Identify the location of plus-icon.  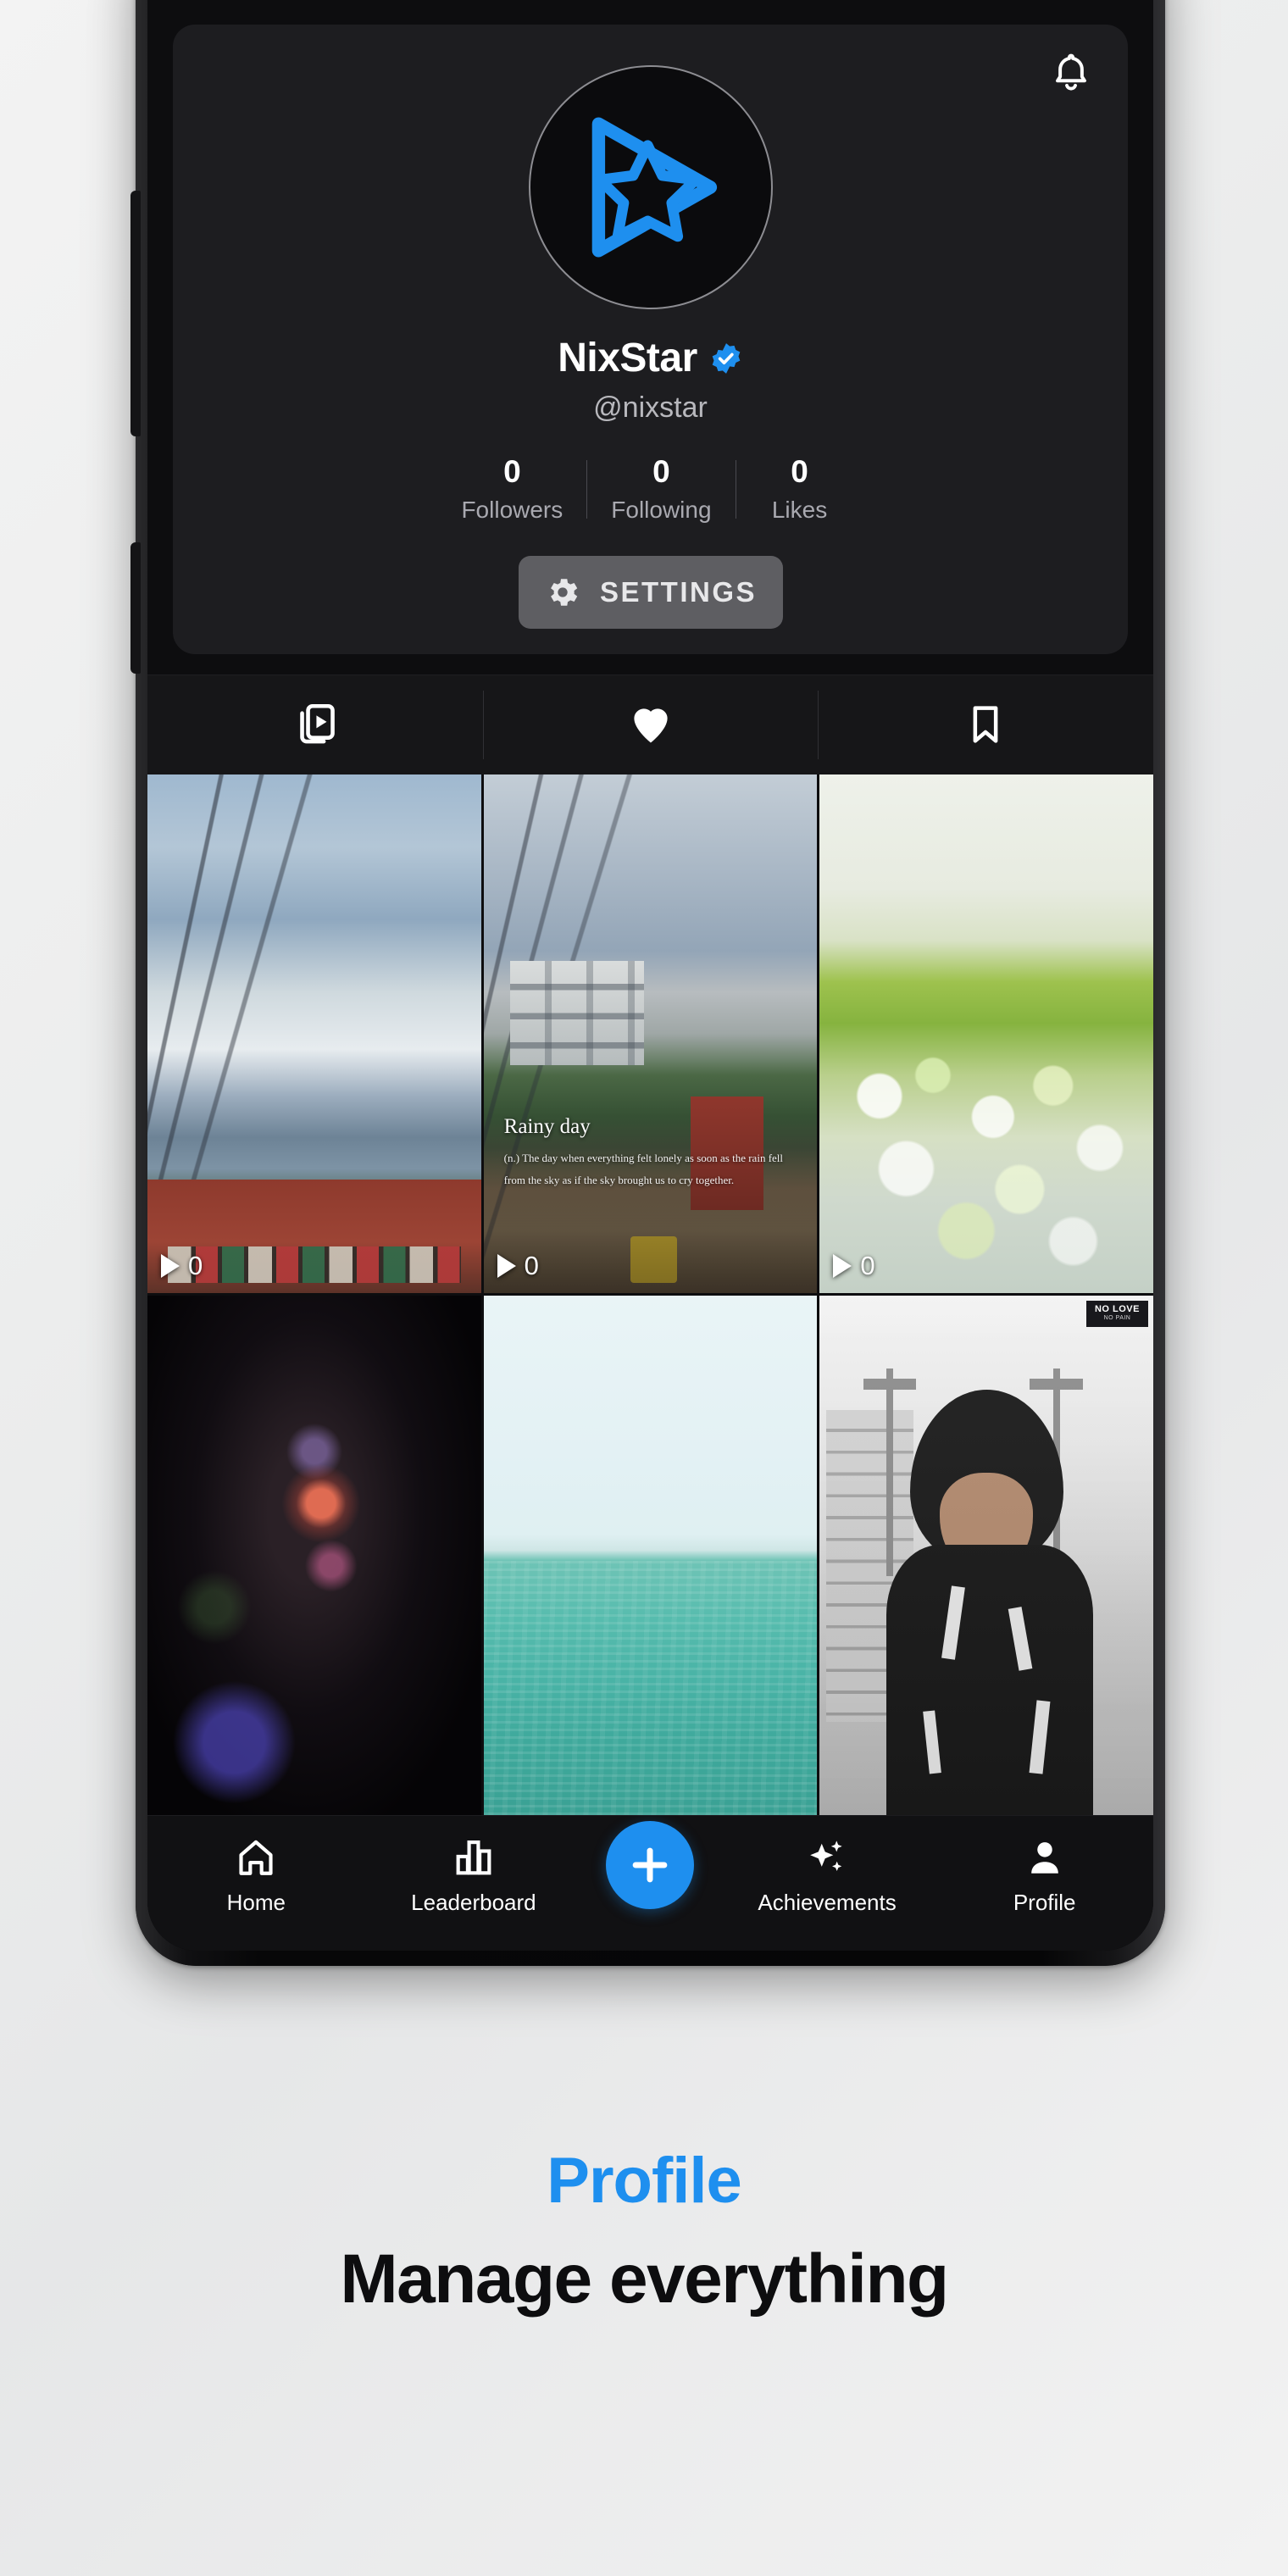
(650, 1865).